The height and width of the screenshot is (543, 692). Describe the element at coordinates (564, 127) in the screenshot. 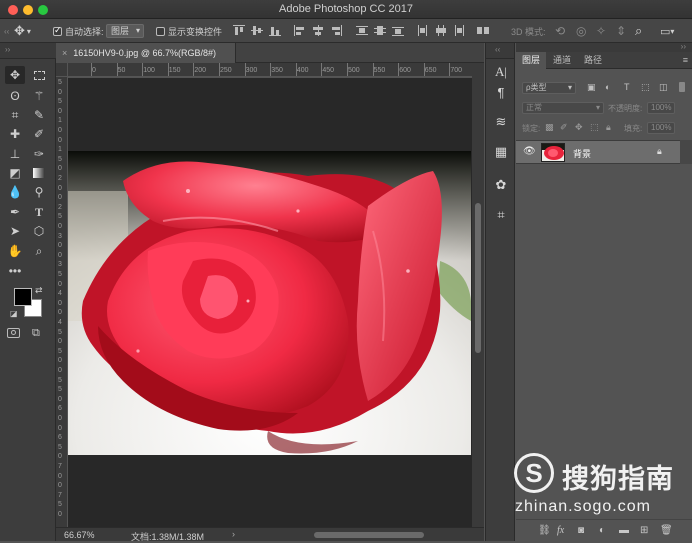

I see `lock-pixels-icon: ✐` at that location.